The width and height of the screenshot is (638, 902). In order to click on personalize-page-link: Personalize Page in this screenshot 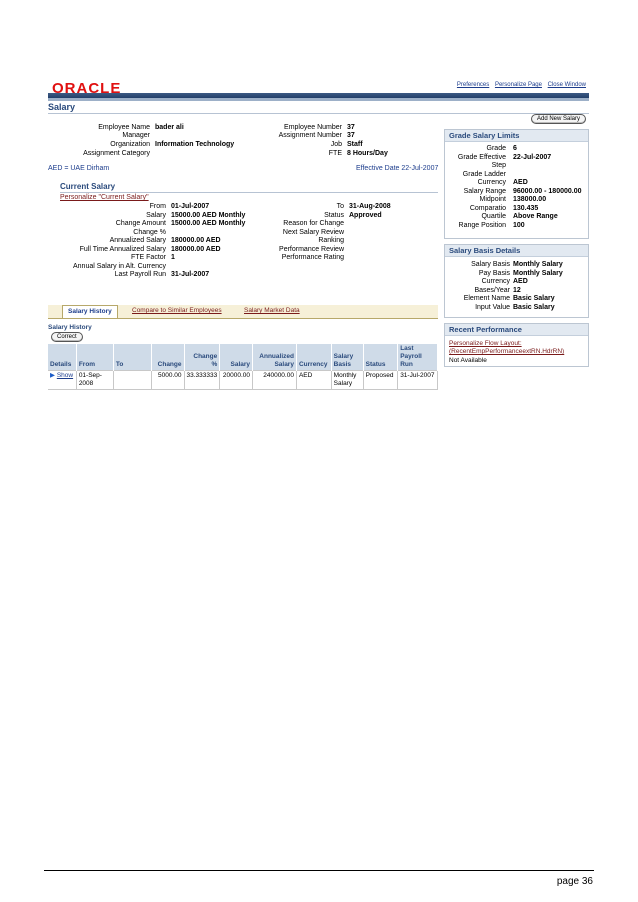, I will do `click(518, 85)`.